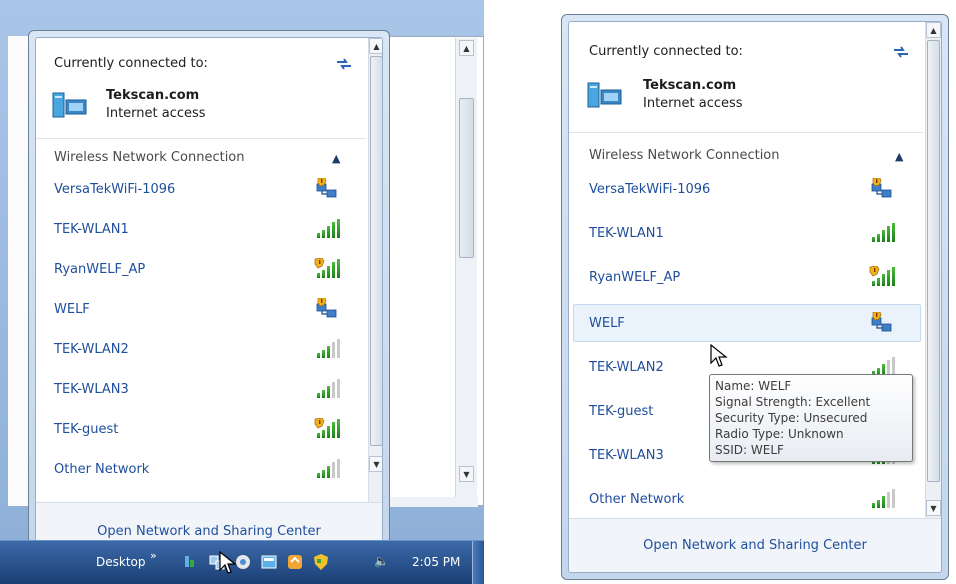  Describe the element at coordinates (381, 561) in the screenshot. I see `volume-icon: 🔈` at that location.